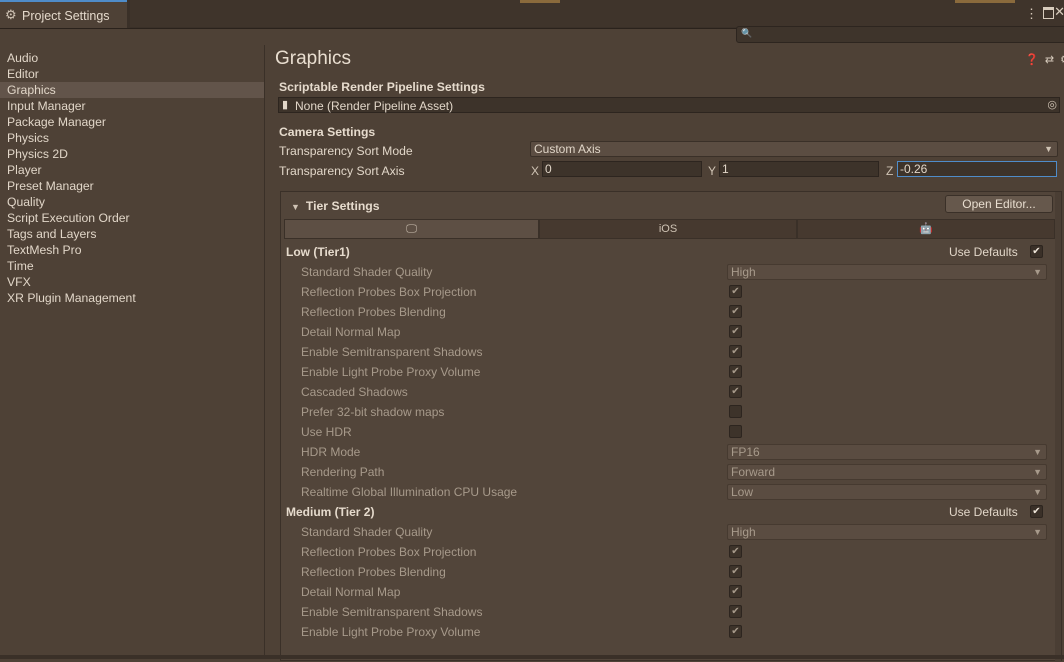  Describe the element at coordinates (132, 234) in the screenshot. I see `sidebar-item-tags-and-layers: Tags and Layers` at that location.